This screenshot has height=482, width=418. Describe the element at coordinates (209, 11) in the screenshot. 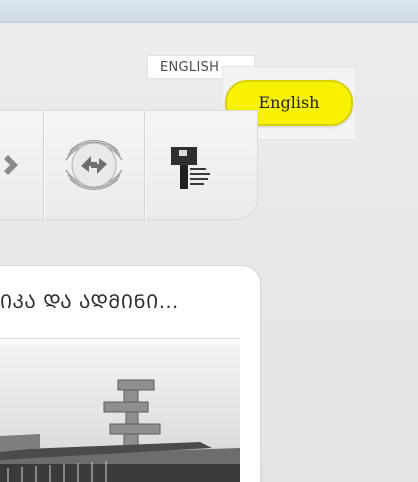

I see `browser-top-bar` at that location.